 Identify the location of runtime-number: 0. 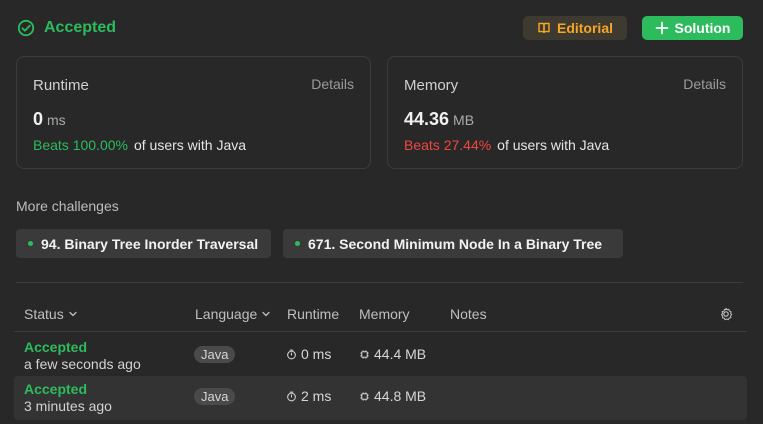
(38, 119).